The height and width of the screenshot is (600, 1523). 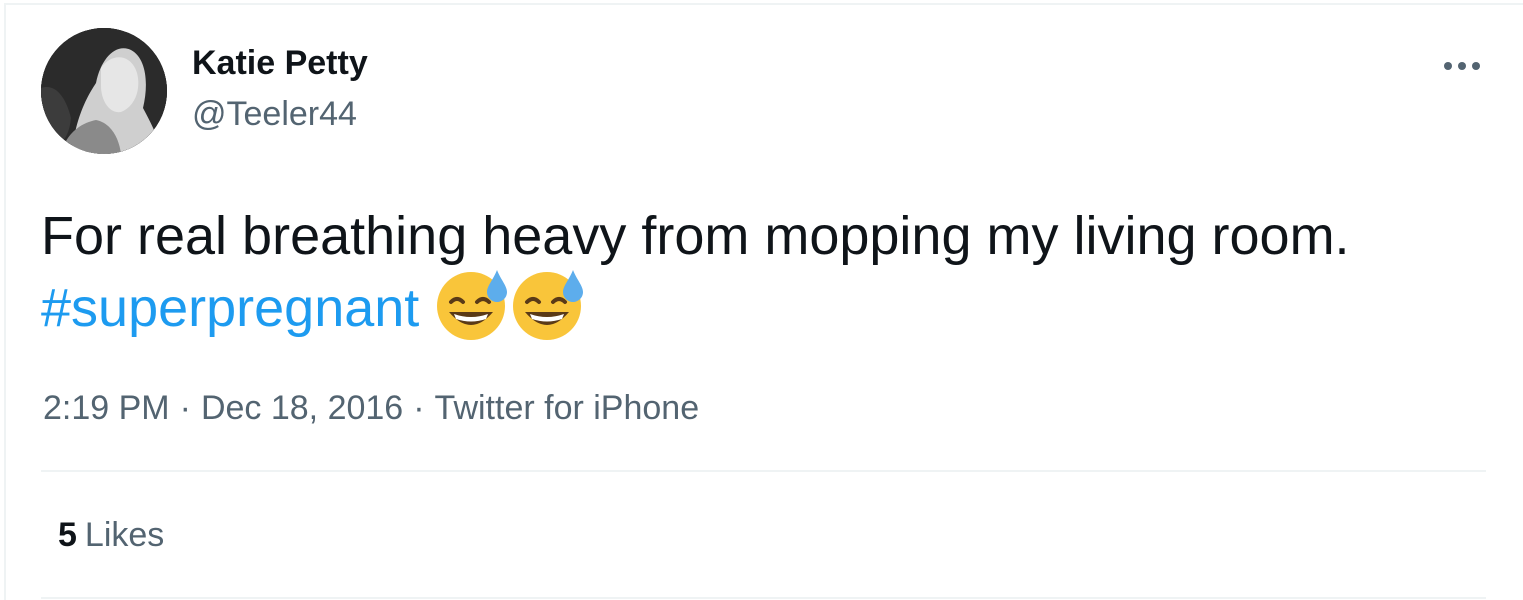 I want to click on author-handle: @Teeler44, so click(x=274, y=114).